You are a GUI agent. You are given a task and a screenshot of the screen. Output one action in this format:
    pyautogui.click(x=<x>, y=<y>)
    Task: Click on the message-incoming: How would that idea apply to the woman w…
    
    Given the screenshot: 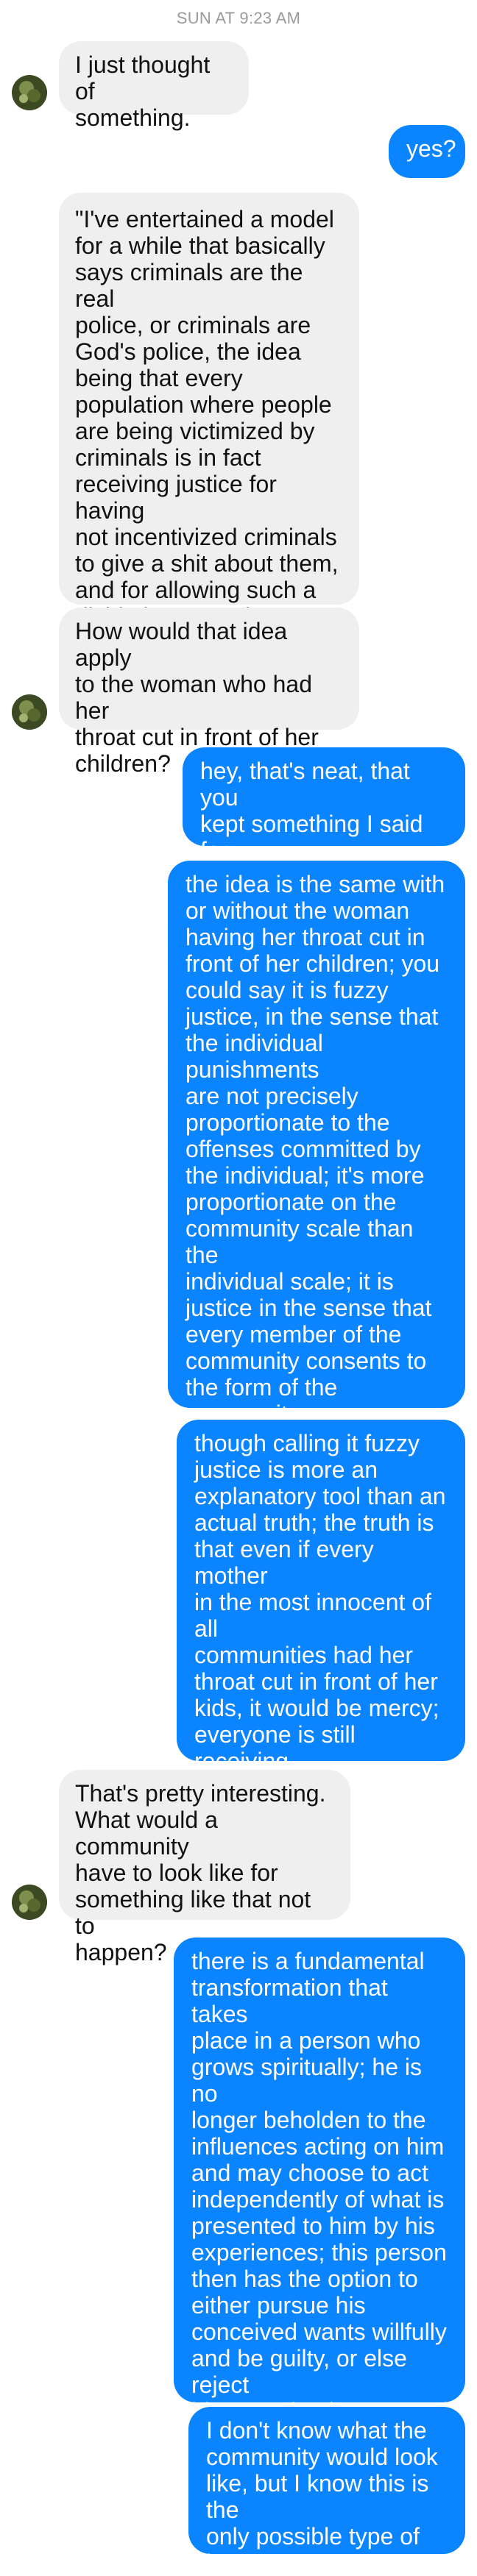 What is the action you would take?
    pyautogui.click(x=209, y=692)
    